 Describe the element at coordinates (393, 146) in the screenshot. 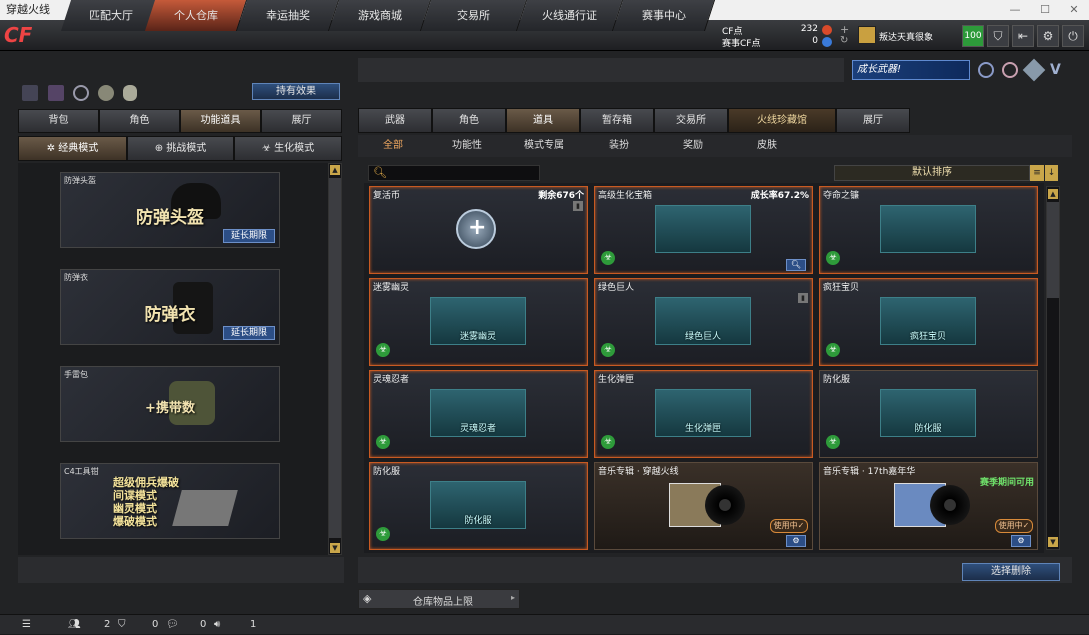

I see `subtab-all: 全部` at that location.